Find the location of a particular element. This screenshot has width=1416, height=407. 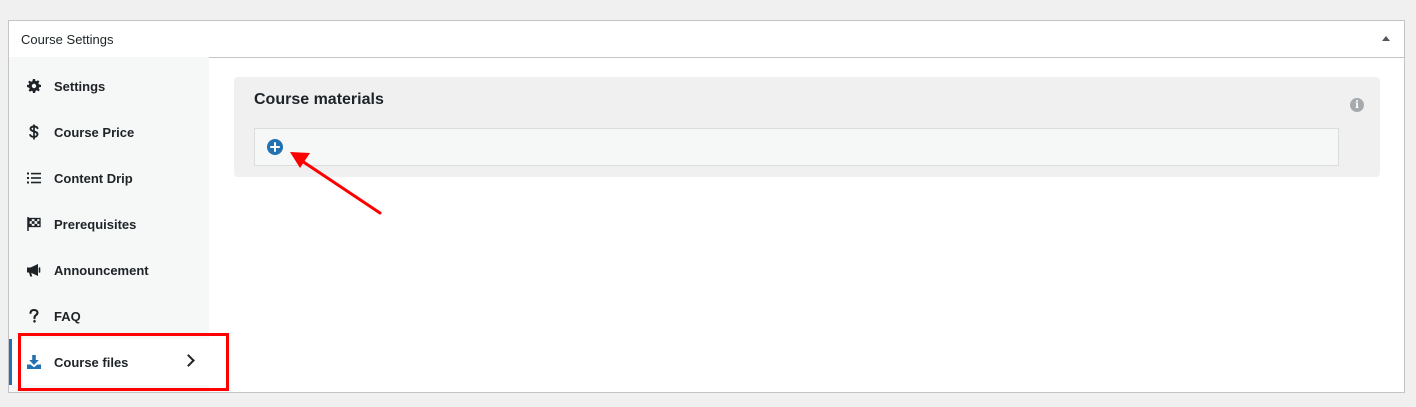

sidebar-item-label: Prerequisites is located at coordinates (95, 224).